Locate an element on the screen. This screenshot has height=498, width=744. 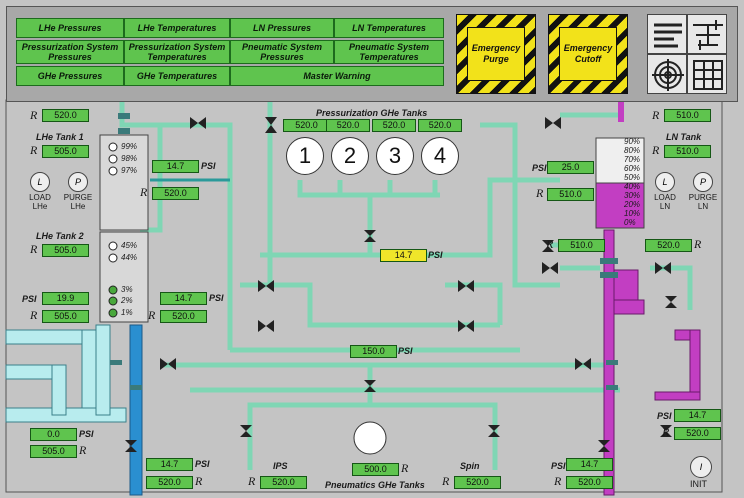
lhe-tank2-level: 1% is located at coordinates (127, 312).